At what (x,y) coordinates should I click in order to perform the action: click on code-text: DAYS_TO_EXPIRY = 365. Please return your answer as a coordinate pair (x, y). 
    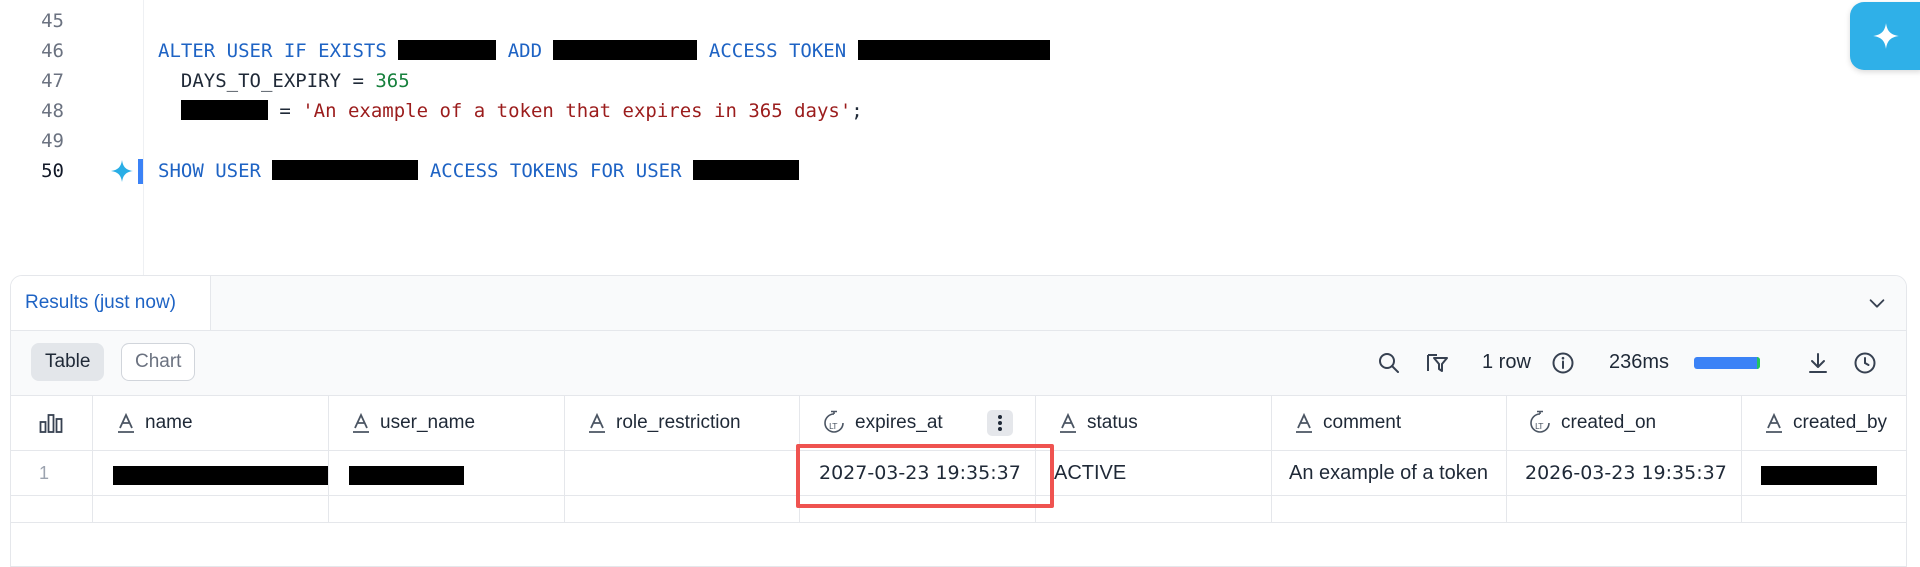
    Looking at the image, I should click on (295, 81).